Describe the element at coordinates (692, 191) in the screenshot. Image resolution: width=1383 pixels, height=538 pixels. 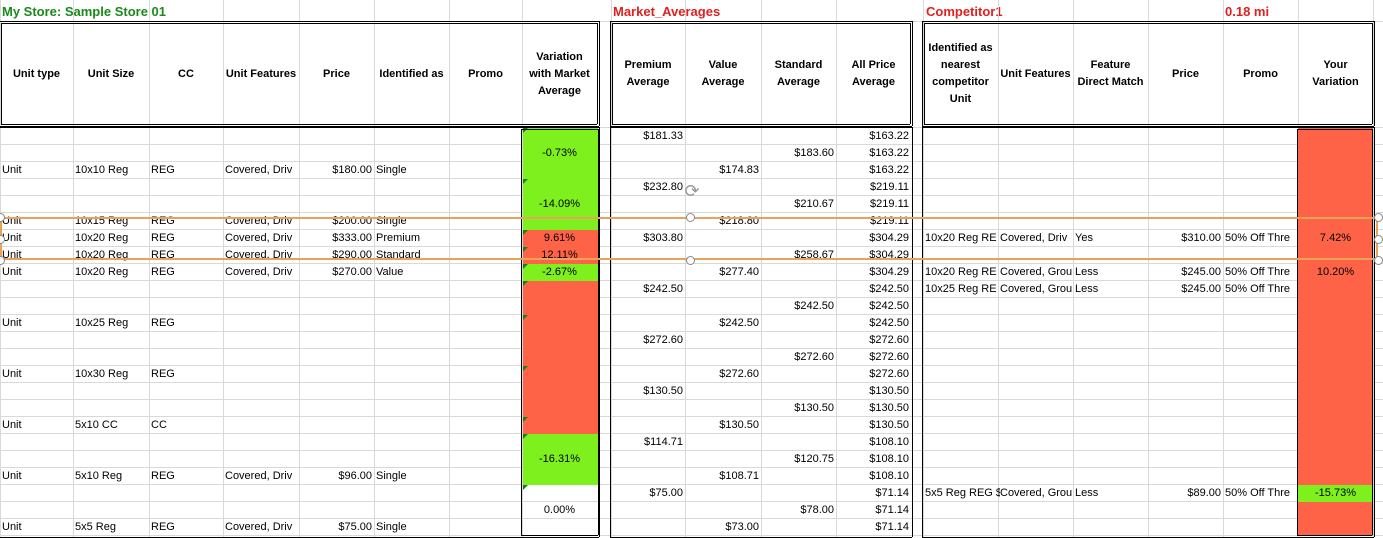
I see `rotate-handle-icon: ⟳` at that location.